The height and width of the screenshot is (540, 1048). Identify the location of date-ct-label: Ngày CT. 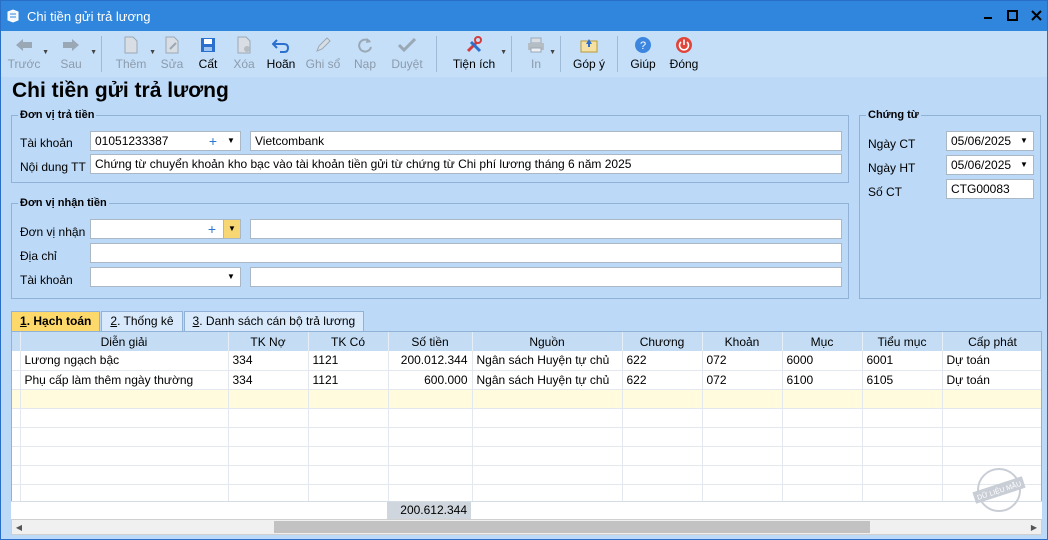
(892, 144).